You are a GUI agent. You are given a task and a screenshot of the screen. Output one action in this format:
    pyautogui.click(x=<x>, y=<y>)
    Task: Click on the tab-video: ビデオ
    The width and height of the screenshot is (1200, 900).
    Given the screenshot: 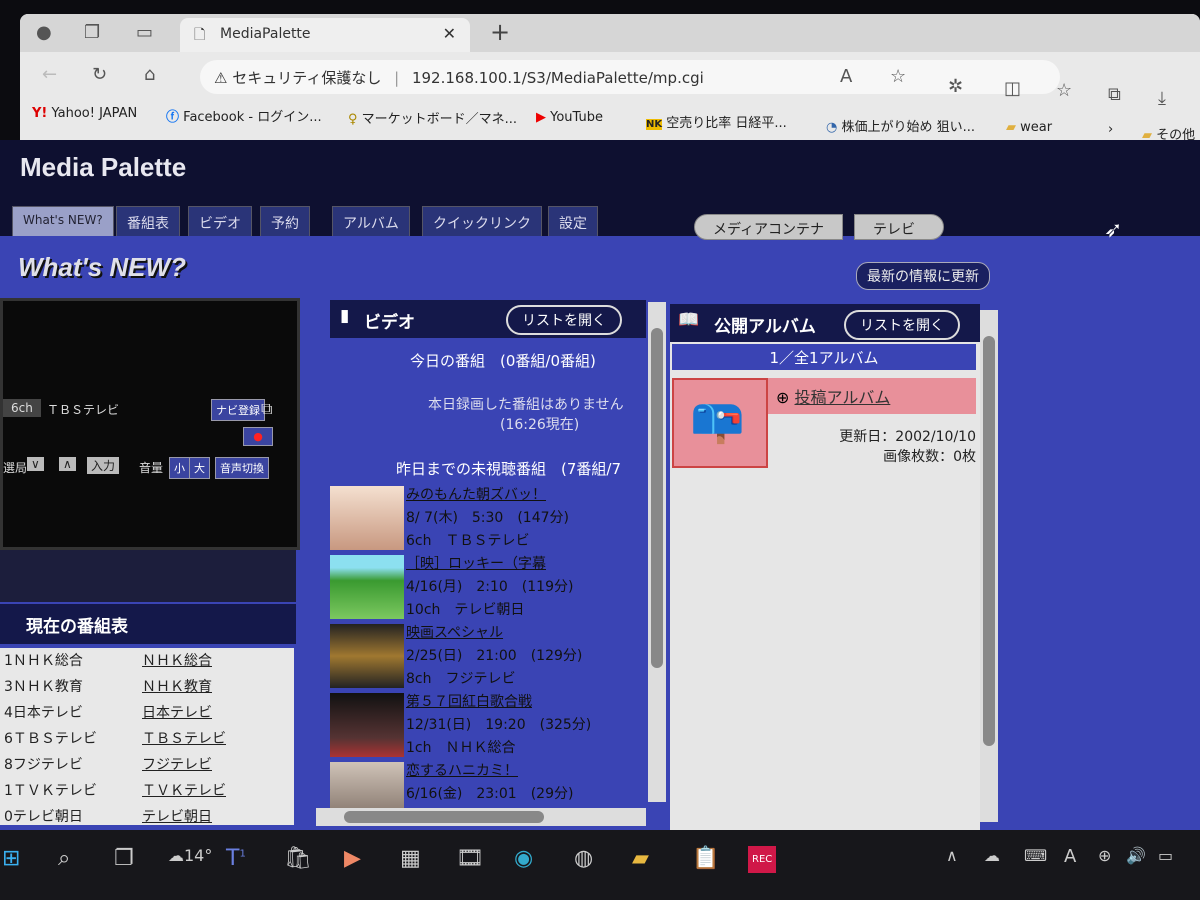 What is the action you would take?
    pyautogui.click(x=220, y=221)
    